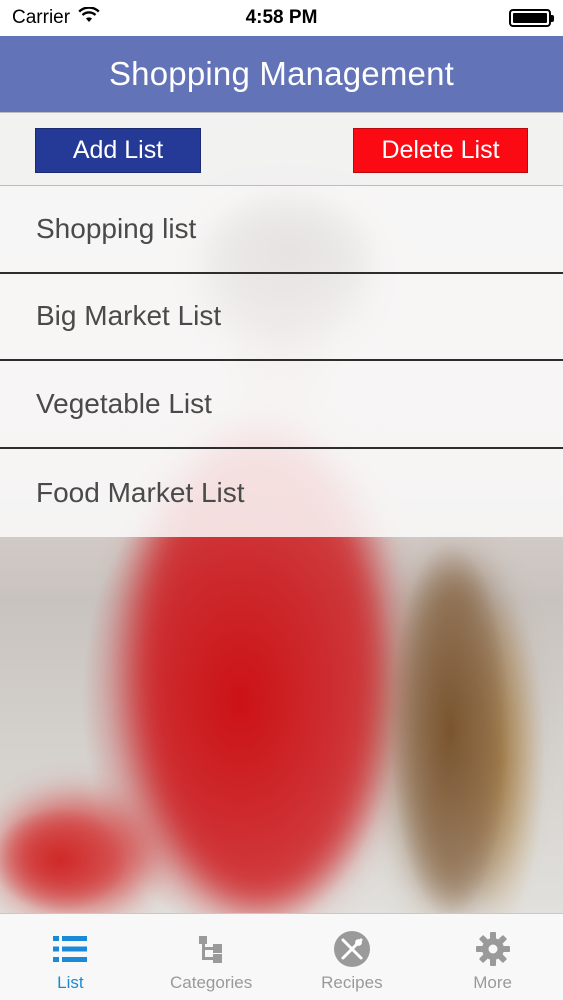  I want to click on delete-list-button: Delete List, so click(440, 150).